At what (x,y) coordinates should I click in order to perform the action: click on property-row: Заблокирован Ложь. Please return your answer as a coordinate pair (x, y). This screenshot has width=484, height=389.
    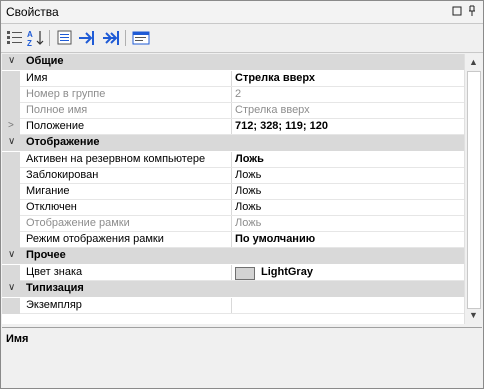
    Looking at the image, I should click on (233, 176).